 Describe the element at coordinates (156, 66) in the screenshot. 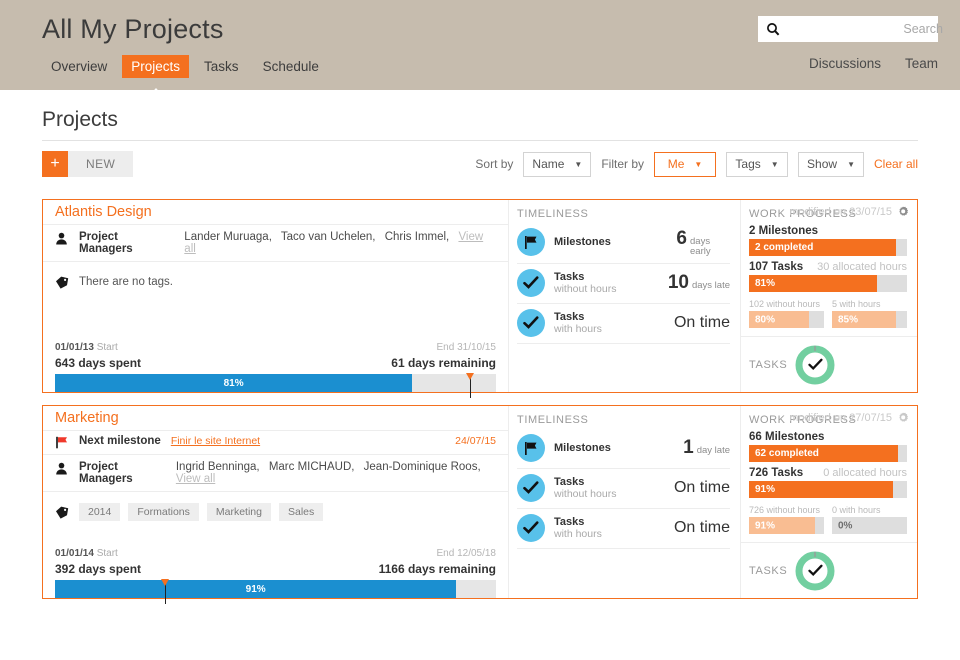

I see `nav-item-projects: Projects` at that location.